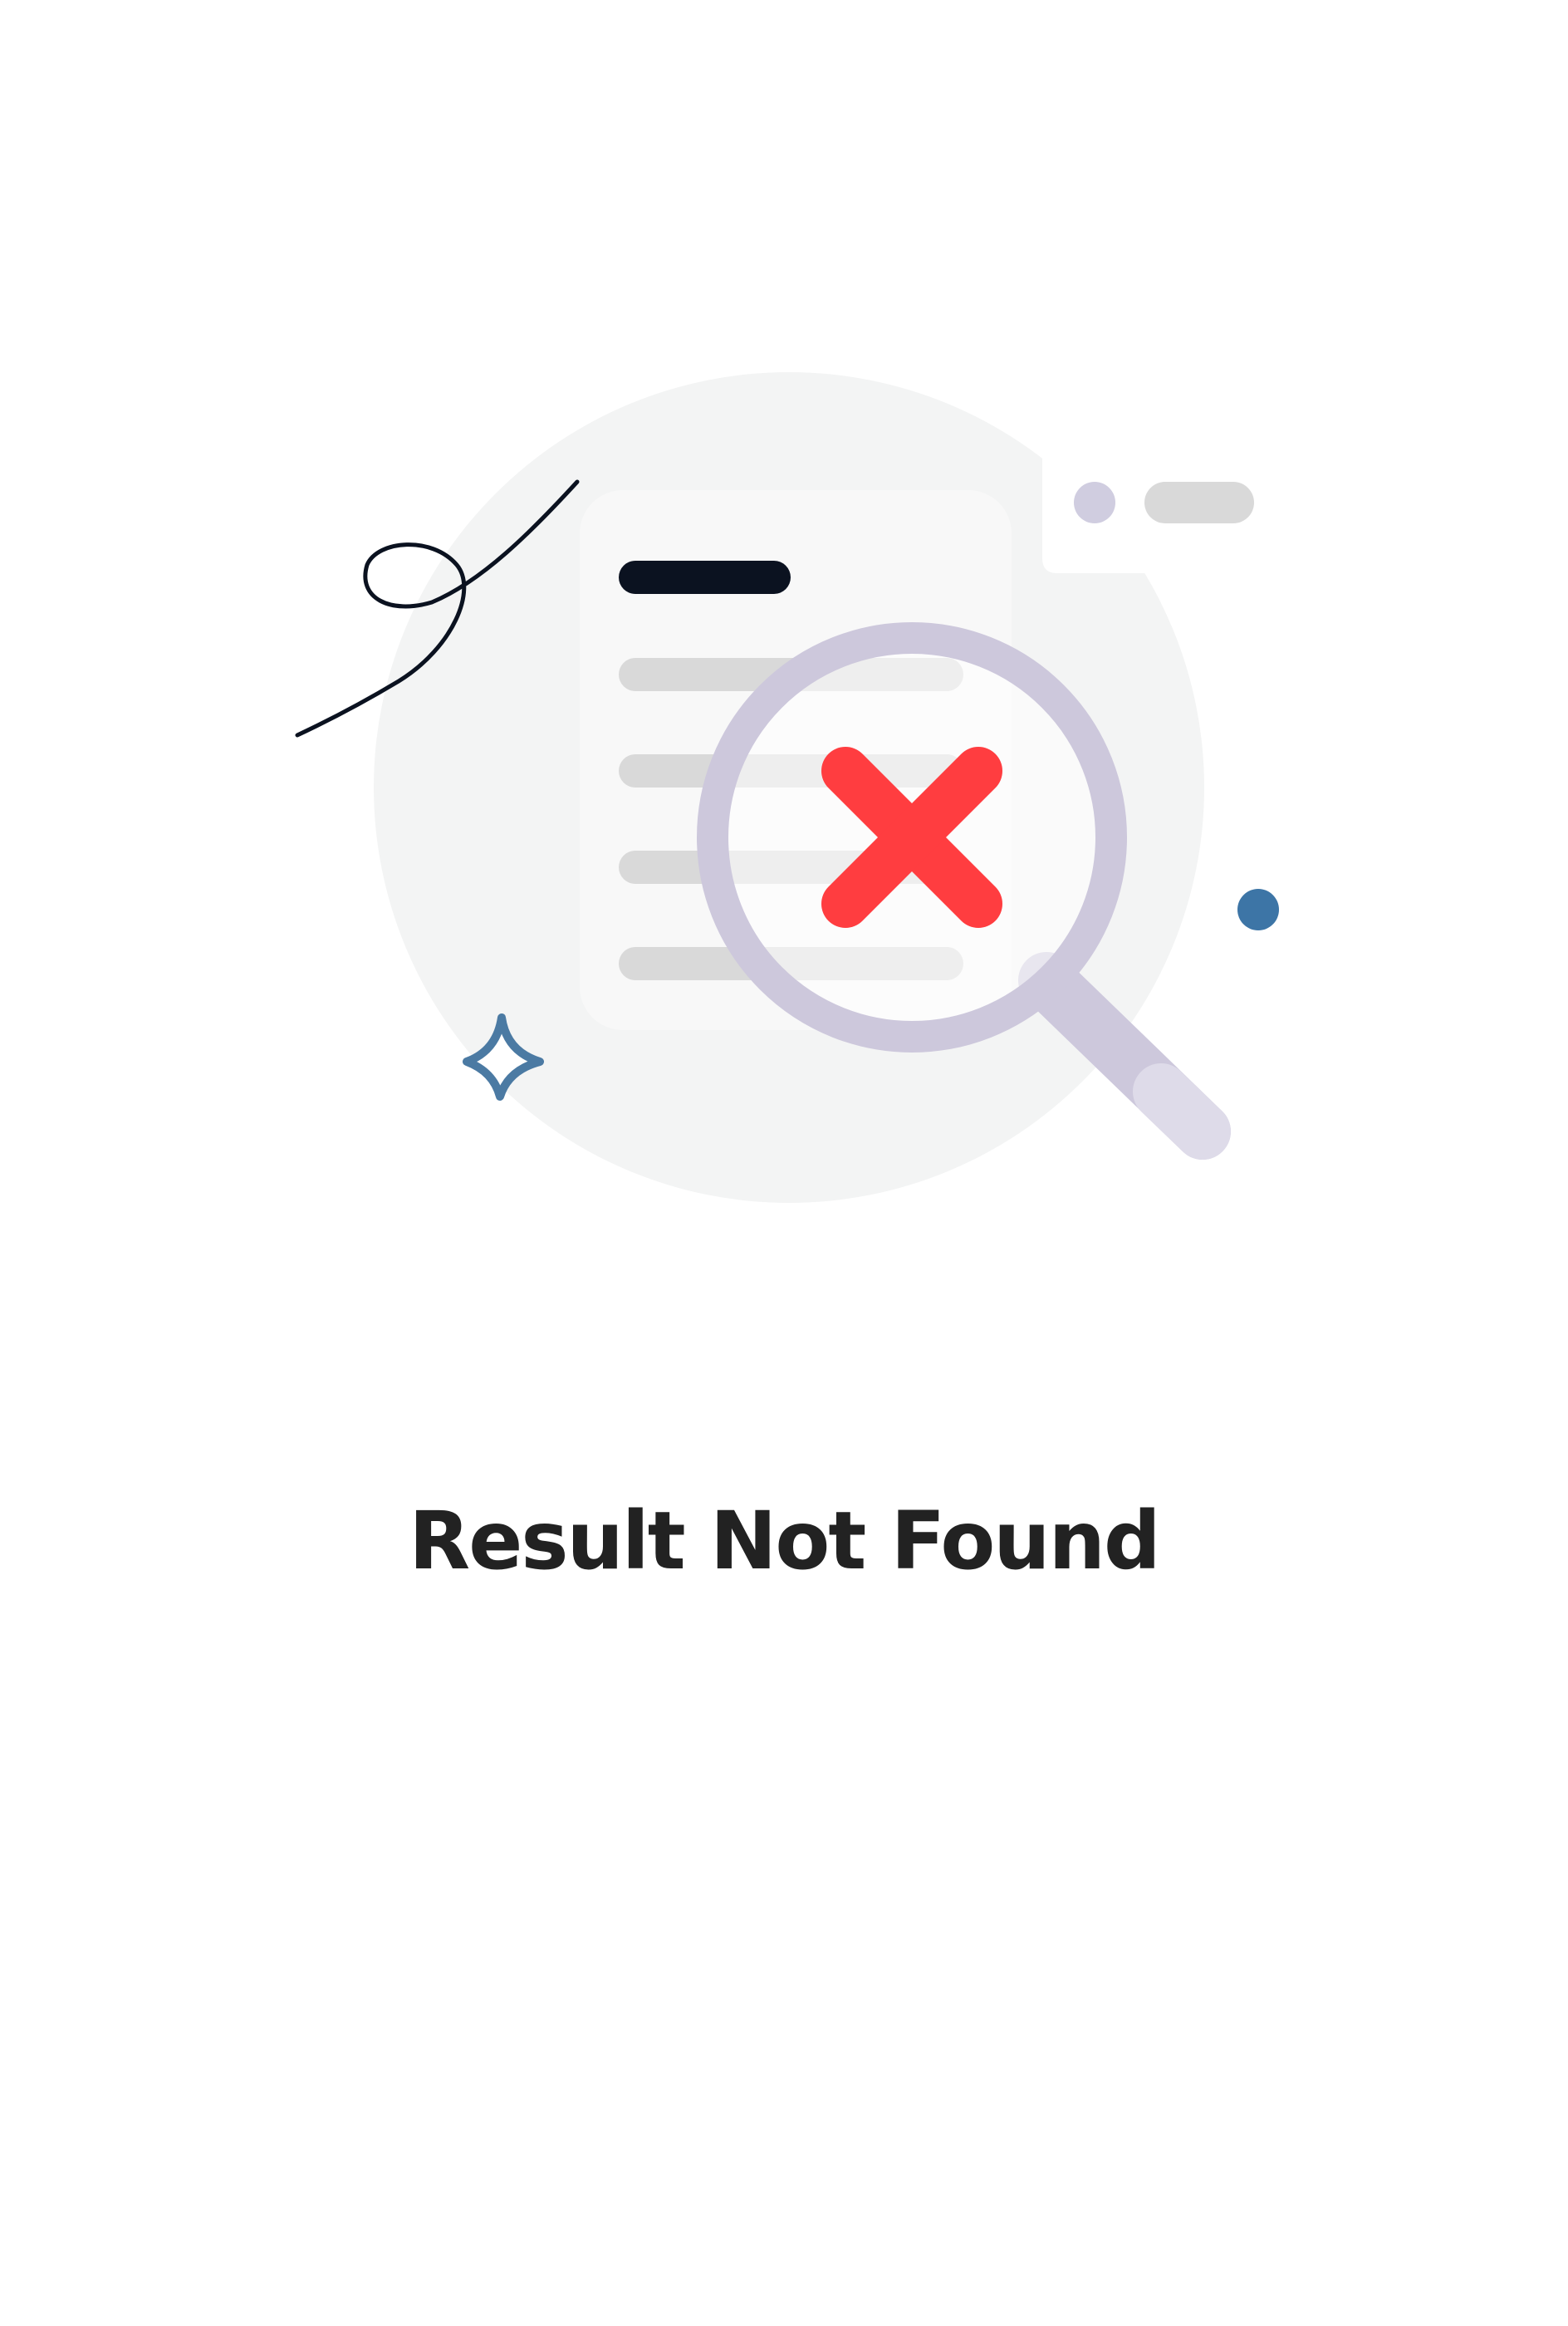 This screenshot has width=1568, height=2326. I want to click on gray-pill, so click(1199, 503).